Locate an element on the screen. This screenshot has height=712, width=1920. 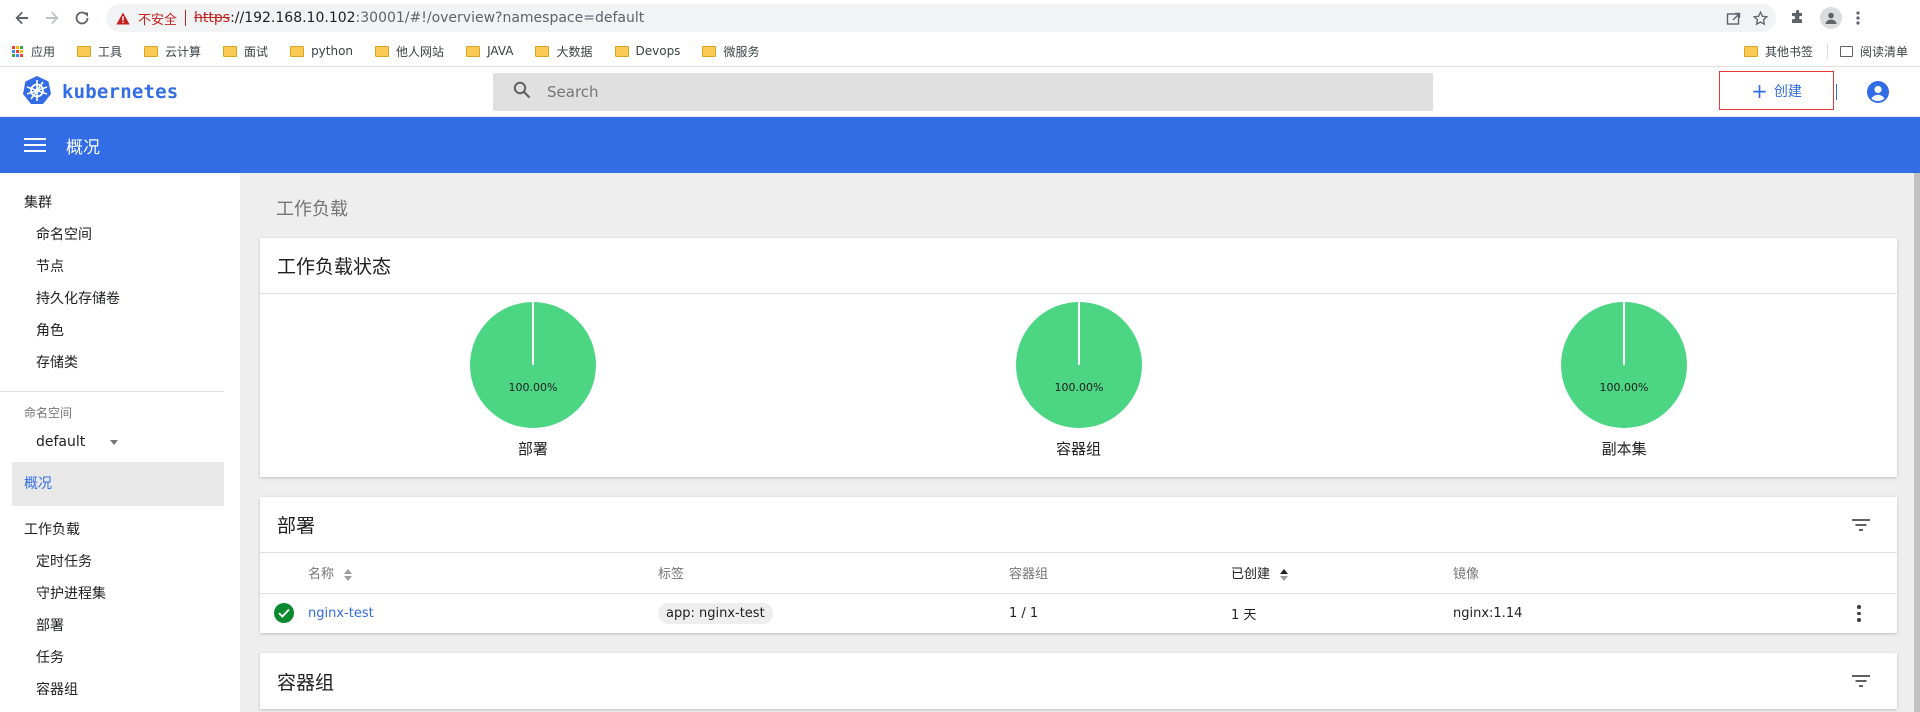
status-column-header is located at coordinates (284, 573).